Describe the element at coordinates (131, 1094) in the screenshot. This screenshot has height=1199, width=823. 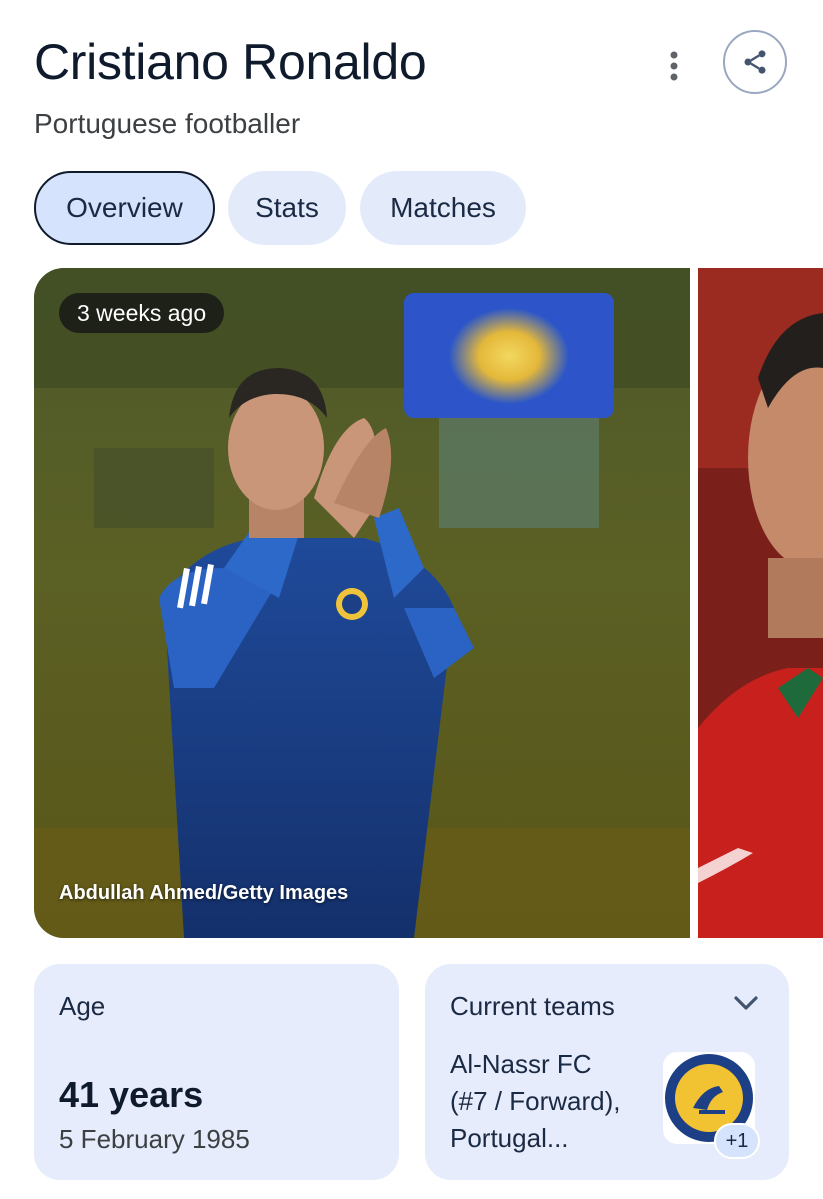
I see `age-value: 41 years` at that location.